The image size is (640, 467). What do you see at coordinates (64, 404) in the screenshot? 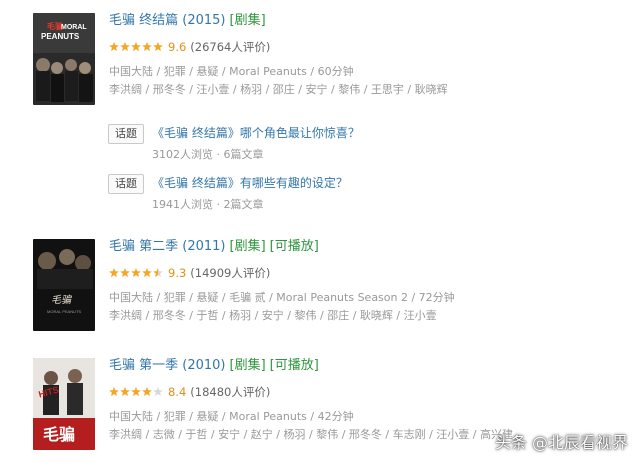
I see `poster-image: HITS 毛骗` at bounding box center [64, 404].